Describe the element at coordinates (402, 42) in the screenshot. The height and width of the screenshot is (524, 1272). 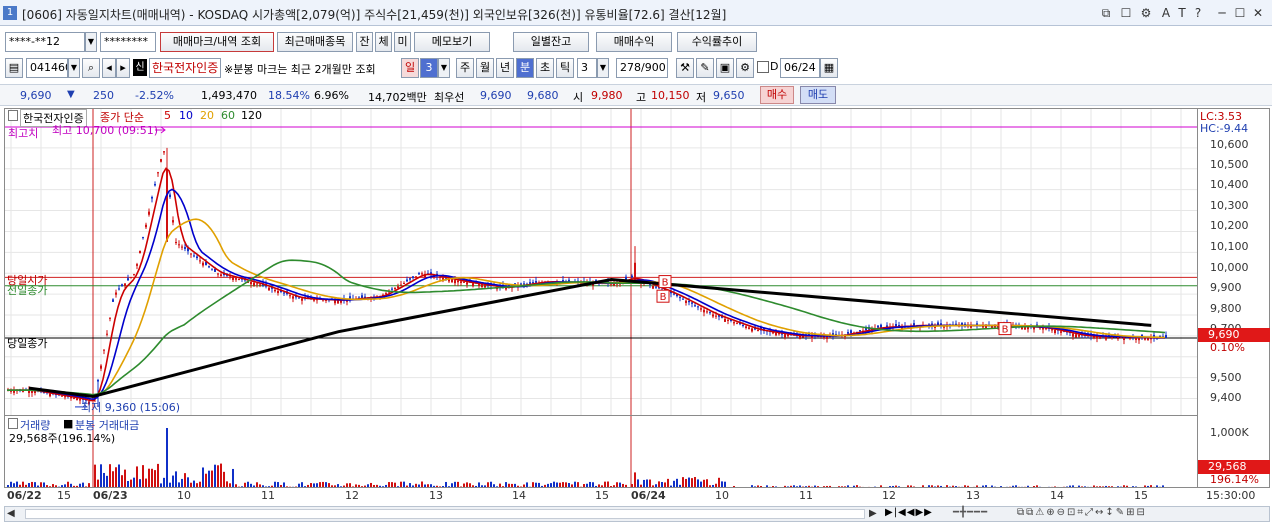
I see `tab-unexecuted: 미` at that location.